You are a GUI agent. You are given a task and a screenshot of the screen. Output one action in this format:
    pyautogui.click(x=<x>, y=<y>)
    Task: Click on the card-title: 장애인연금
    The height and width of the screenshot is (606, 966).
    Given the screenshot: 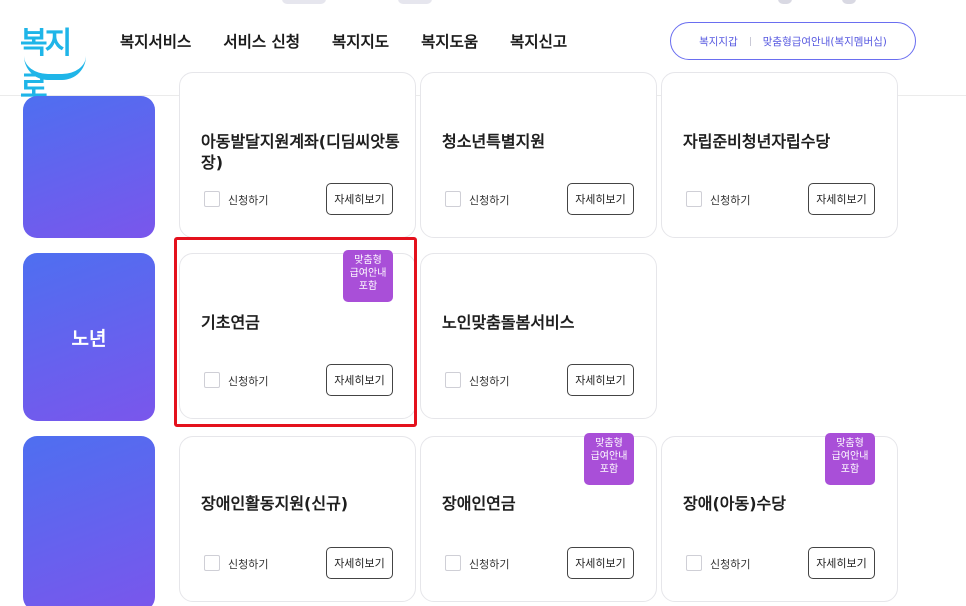 What is the action you would take?
    pyautogui.click(x=479, y=503)
    